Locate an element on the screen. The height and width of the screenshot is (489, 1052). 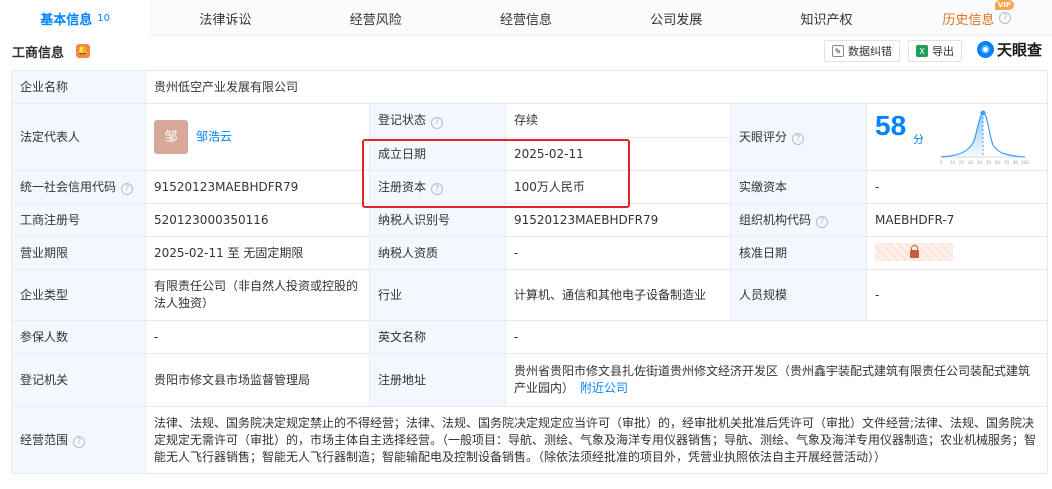
paidin-label: 实缴资本 is located at coordinates (798, 187).